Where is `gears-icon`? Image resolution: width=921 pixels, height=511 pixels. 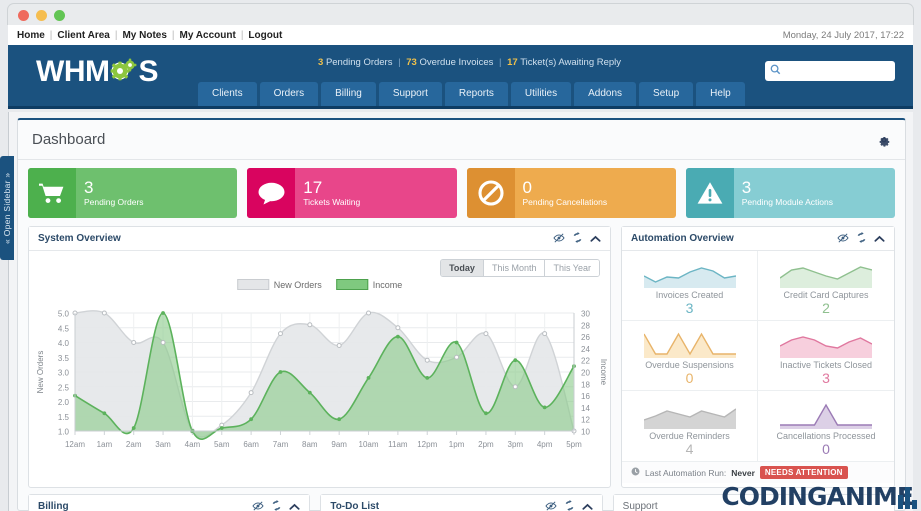 gears-icon is located at coordinates (123, 72).